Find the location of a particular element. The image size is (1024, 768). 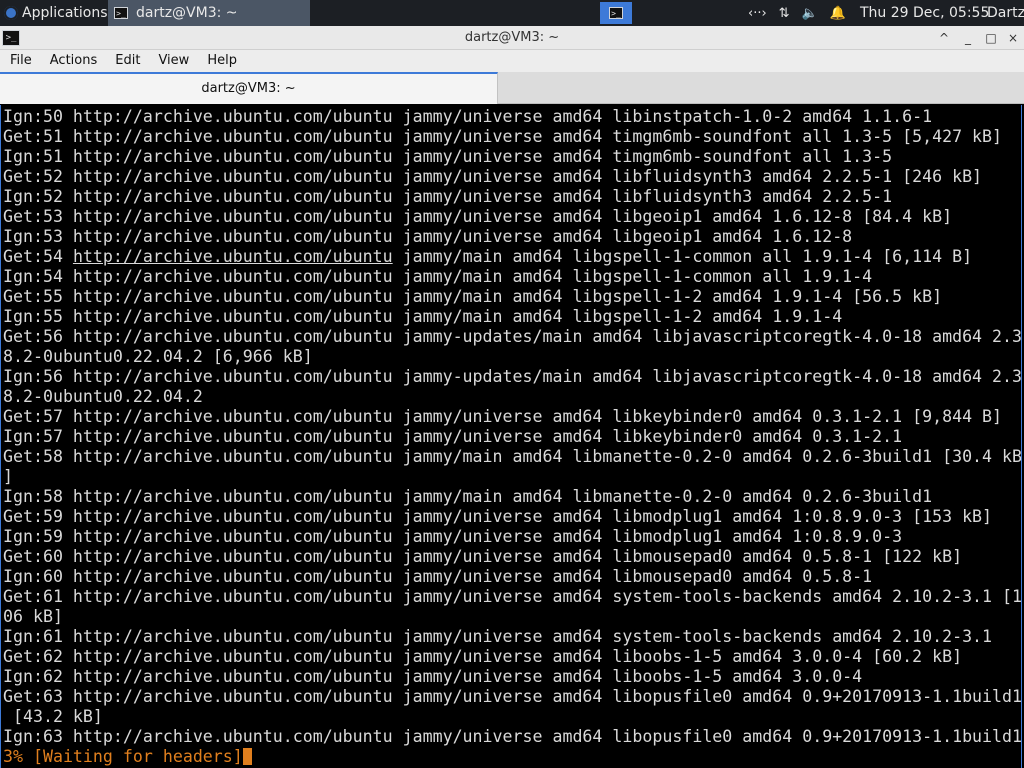

terminal-link: http://archive.ubuntu.com/ubuntu is located at coordinates (233, 256).